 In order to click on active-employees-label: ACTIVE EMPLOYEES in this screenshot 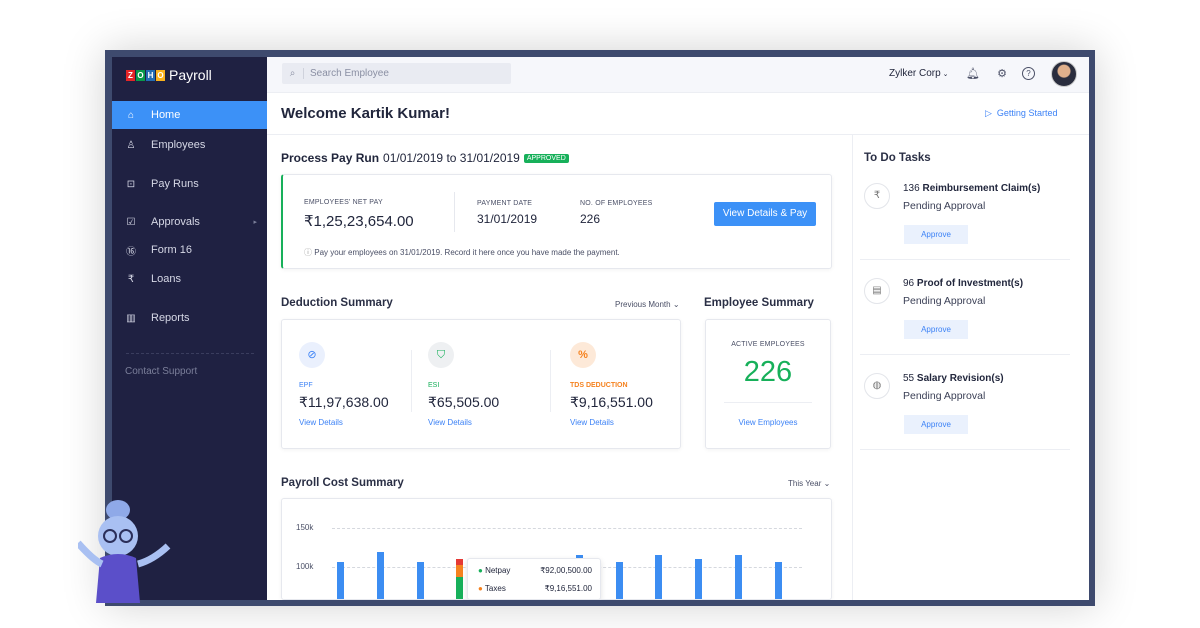, I will do `click(768, 344)`.